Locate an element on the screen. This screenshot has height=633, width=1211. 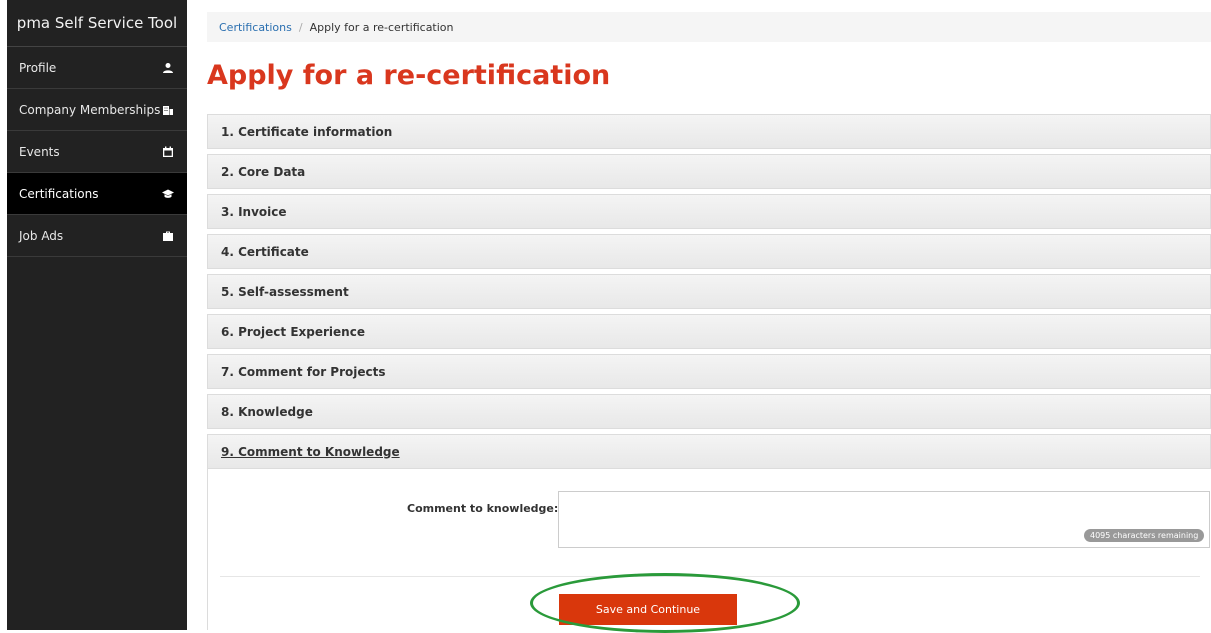
sidebar-item-label: Profile is located at coordinates (38, 67).